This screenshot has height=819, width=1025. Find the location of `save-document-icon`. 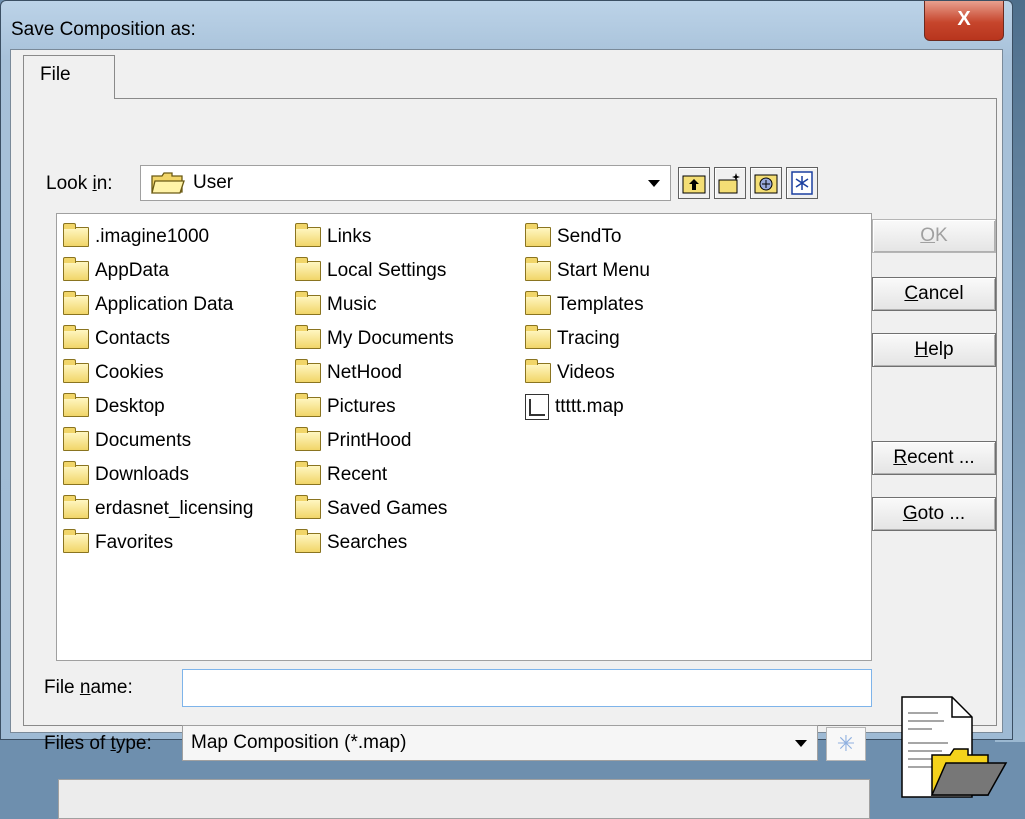

save-document-icon is located at coordinates (954, 747).